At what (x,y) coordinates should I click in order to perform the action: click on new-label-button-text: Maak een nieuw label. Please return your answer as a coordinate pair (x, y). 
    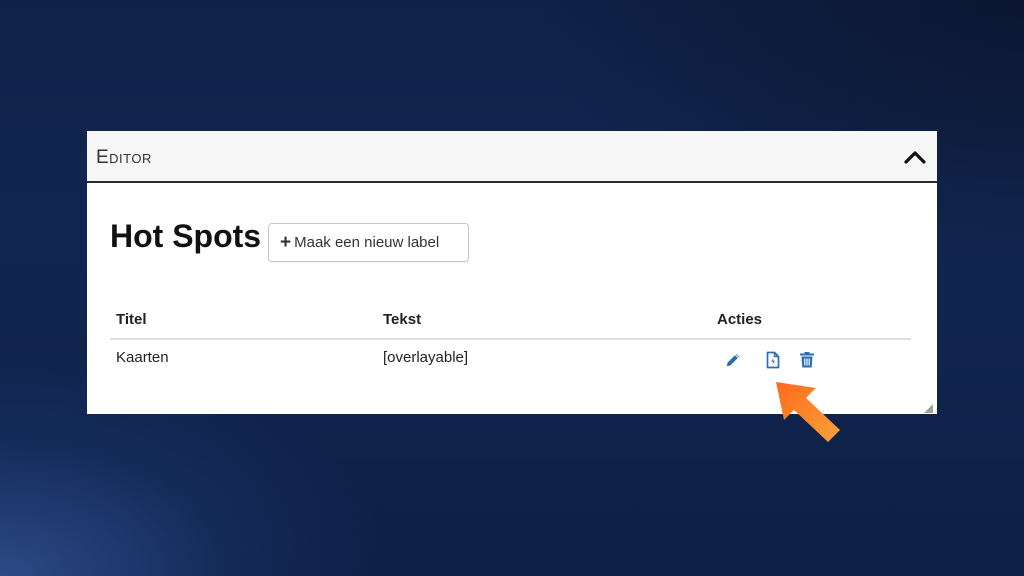
    Looking at the image, I should click on (367, 242).